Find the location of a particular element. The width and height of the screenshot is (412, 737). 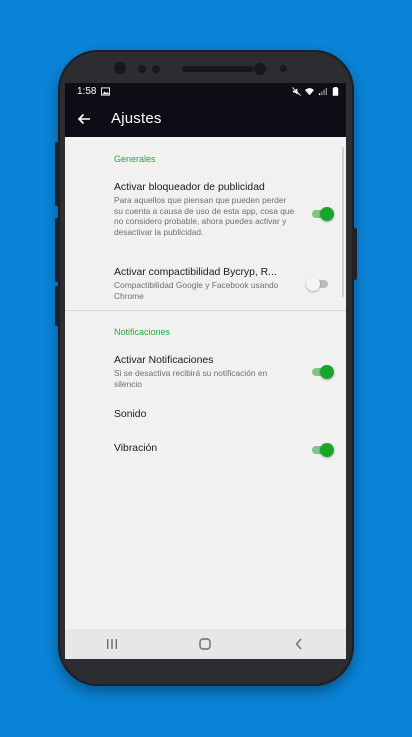

pref-sound-title: Sonido is located at coordinates (130, 414).